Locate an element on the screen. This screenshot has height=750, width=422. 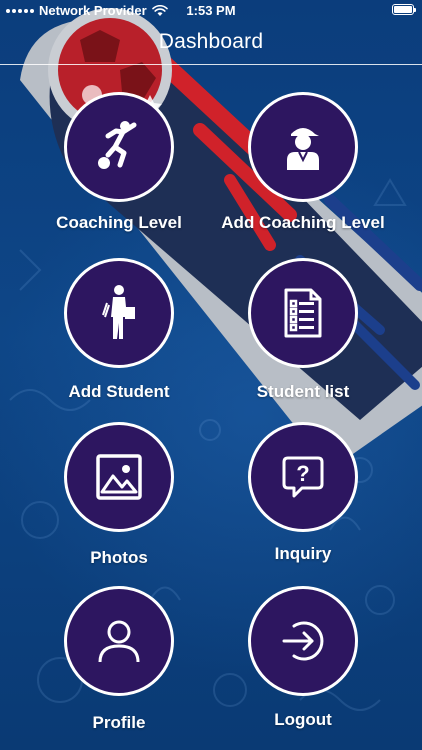
coach-icon is located at coordinates (303, 149).